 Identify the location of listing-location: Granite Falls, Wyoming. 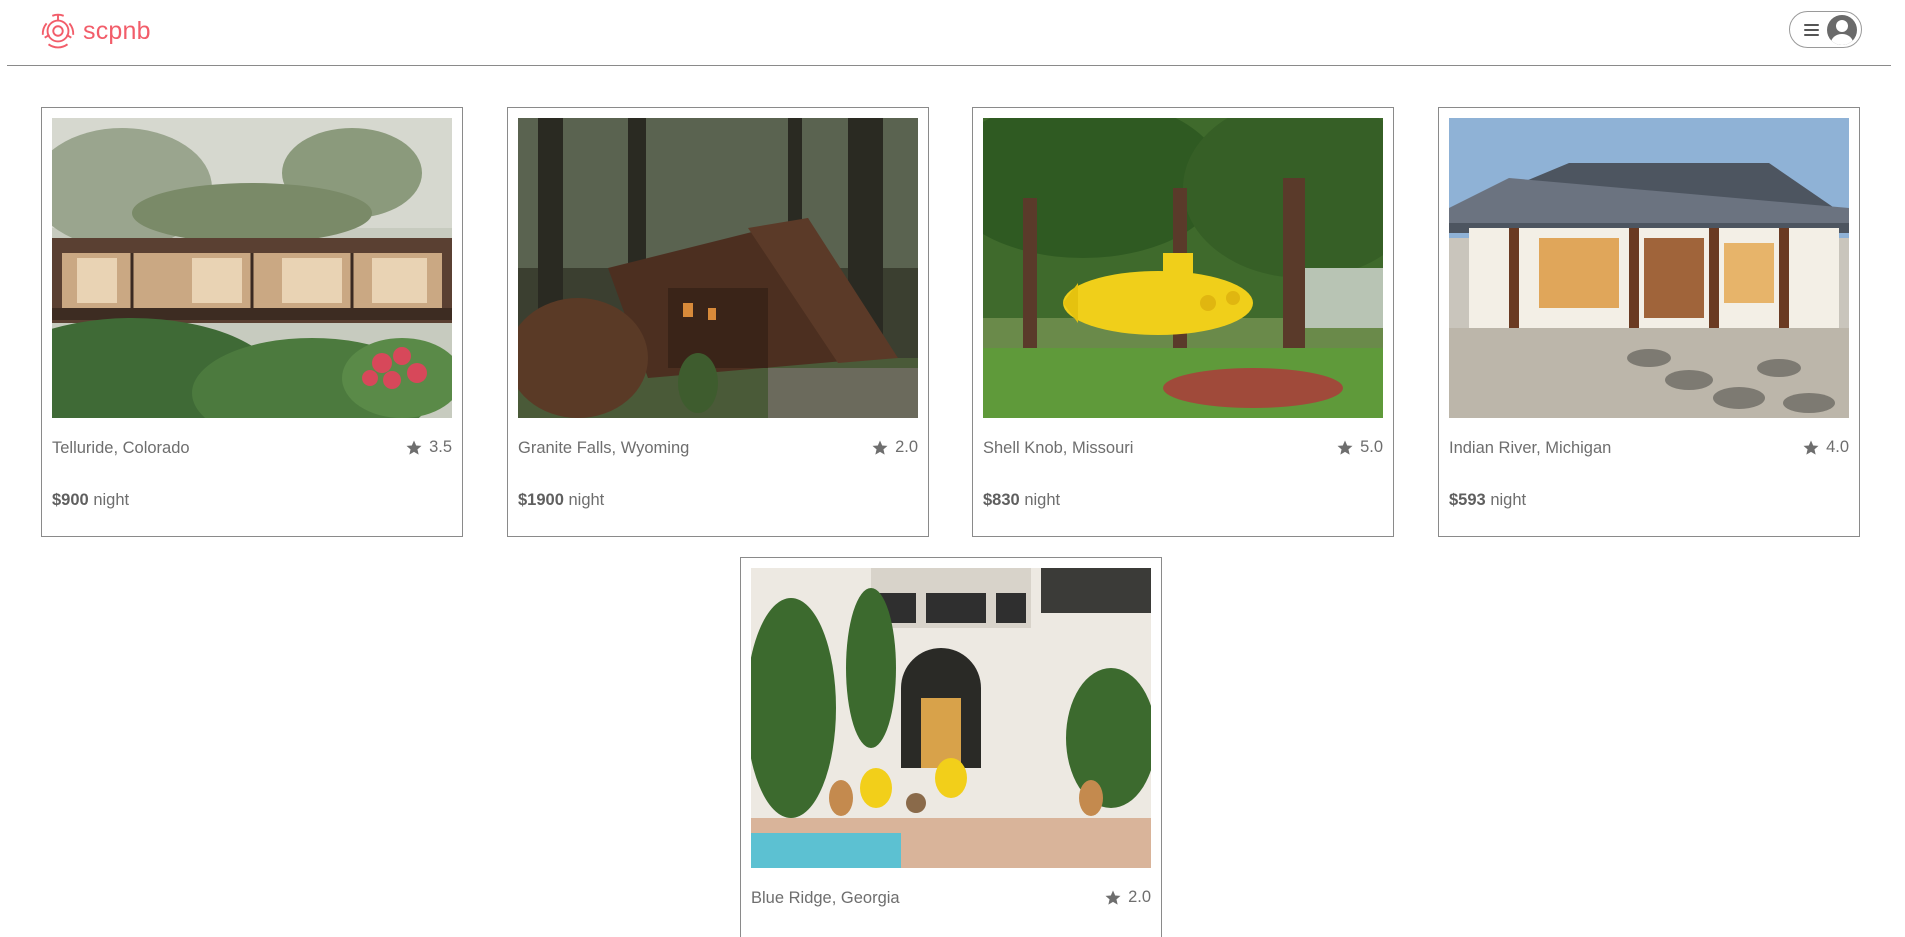
(604, 448).